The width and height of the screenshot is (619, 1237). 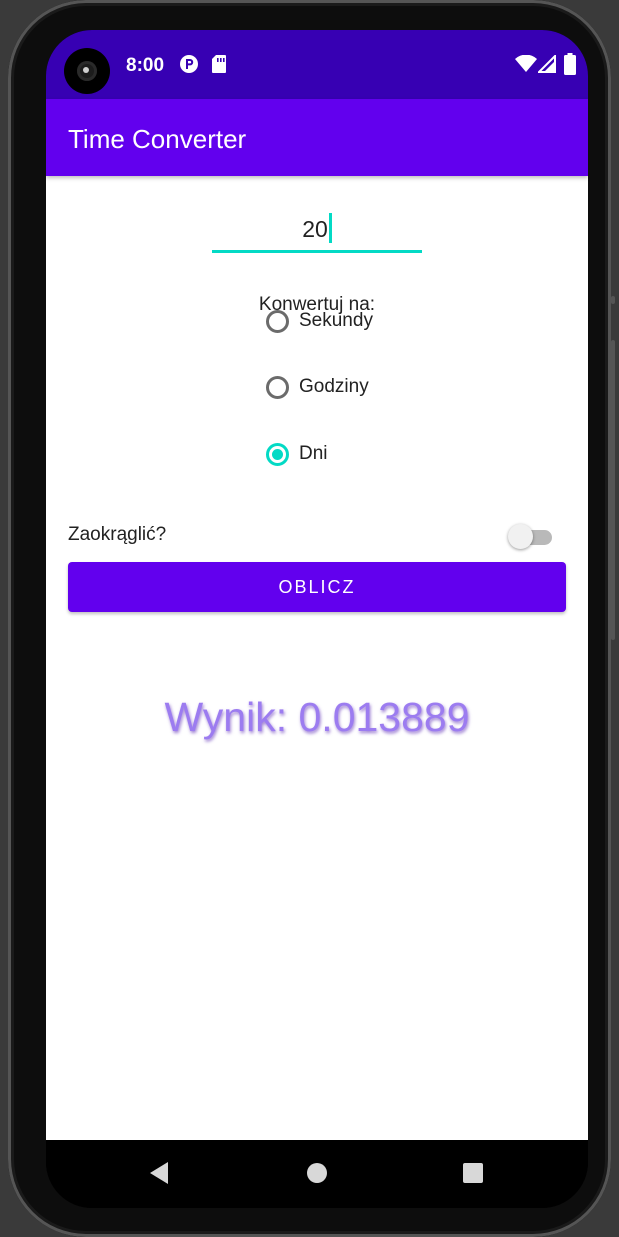 What do you see at coordinates (87, 71) in the screenshot?
I see `front-camera-icon` at bounding box center [87, 71].